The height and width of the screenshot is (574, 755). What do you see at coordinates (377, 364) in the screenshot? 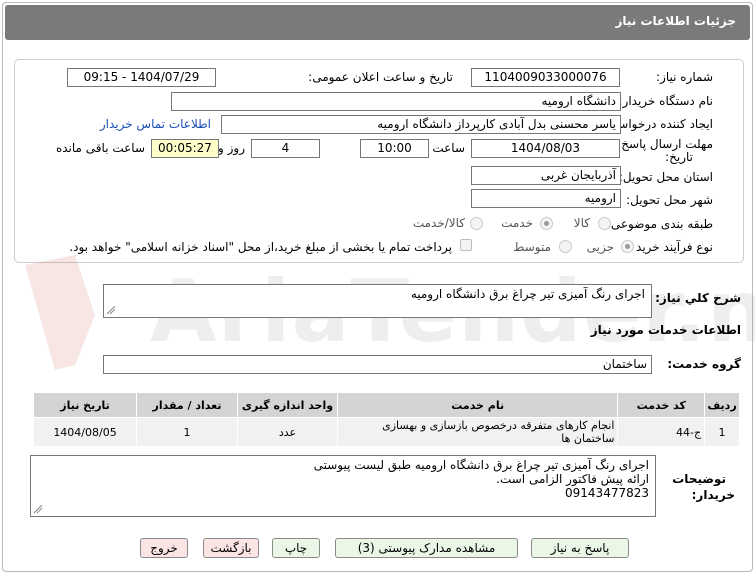
I see `service-group-field: ساختمان` at bounding box center [377, 364].